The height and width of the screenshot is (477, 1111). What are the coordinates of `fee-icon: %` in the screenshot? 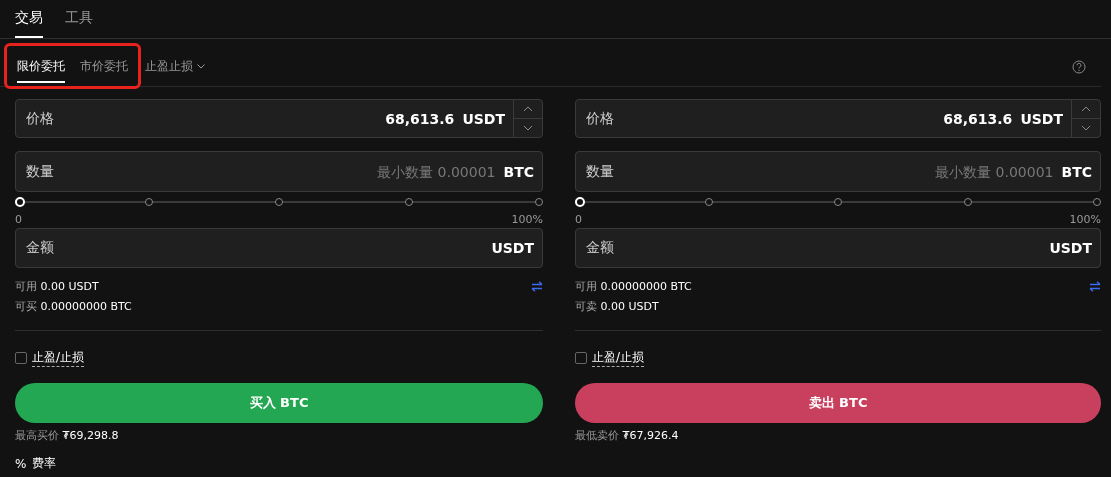 It's located at (21, 463).